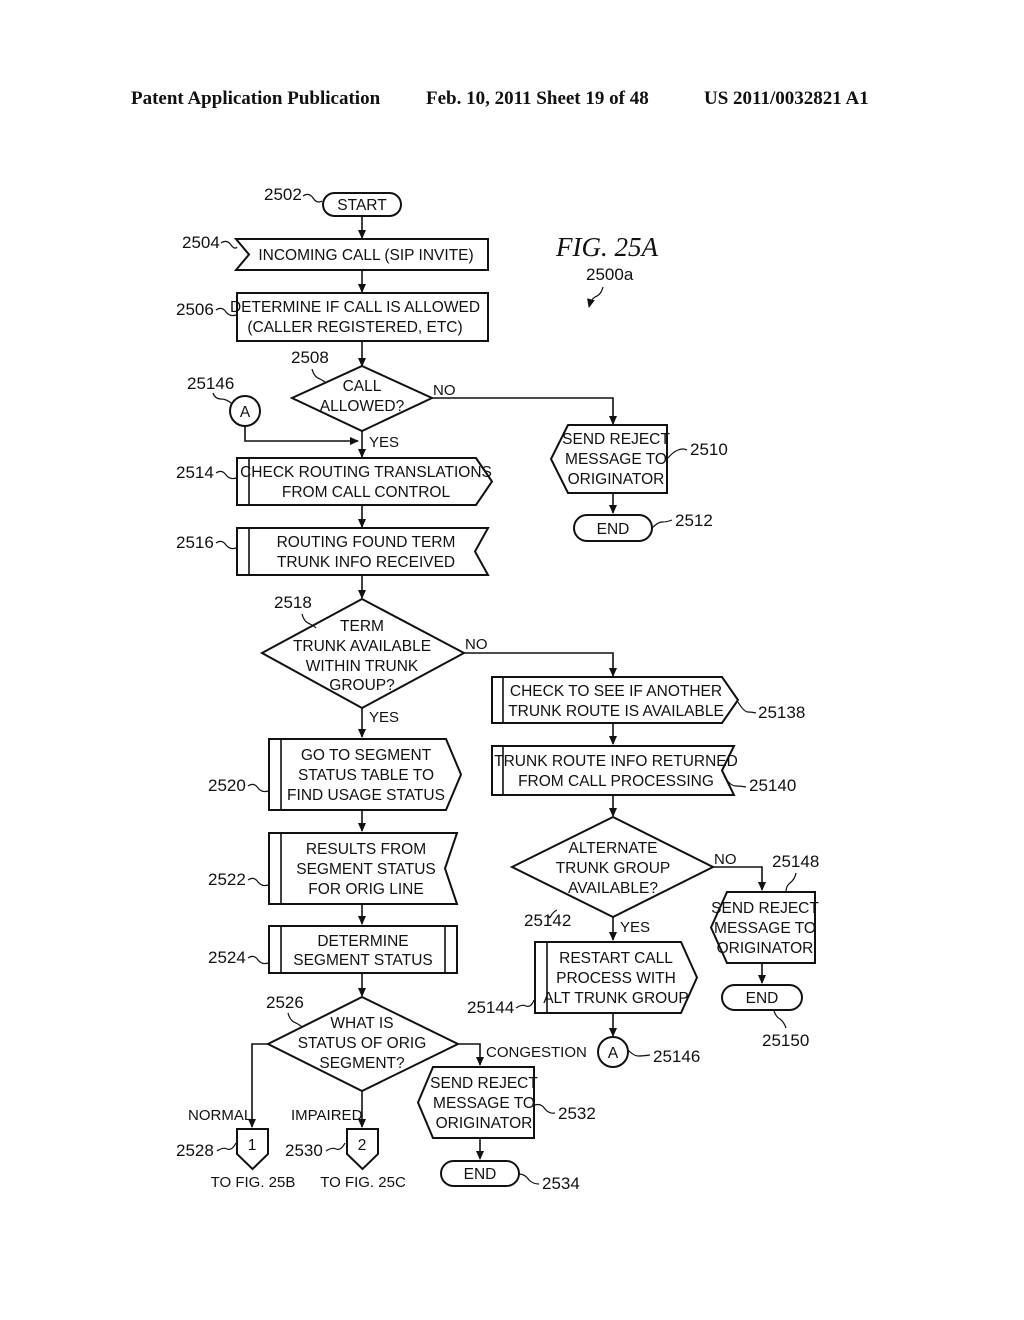 Image resolution: width=1024 pixels, height=1320 pixels. Describe the element at coordinates (227, 957) in the screenshot. I see `ref-2524: 2524` at that location.